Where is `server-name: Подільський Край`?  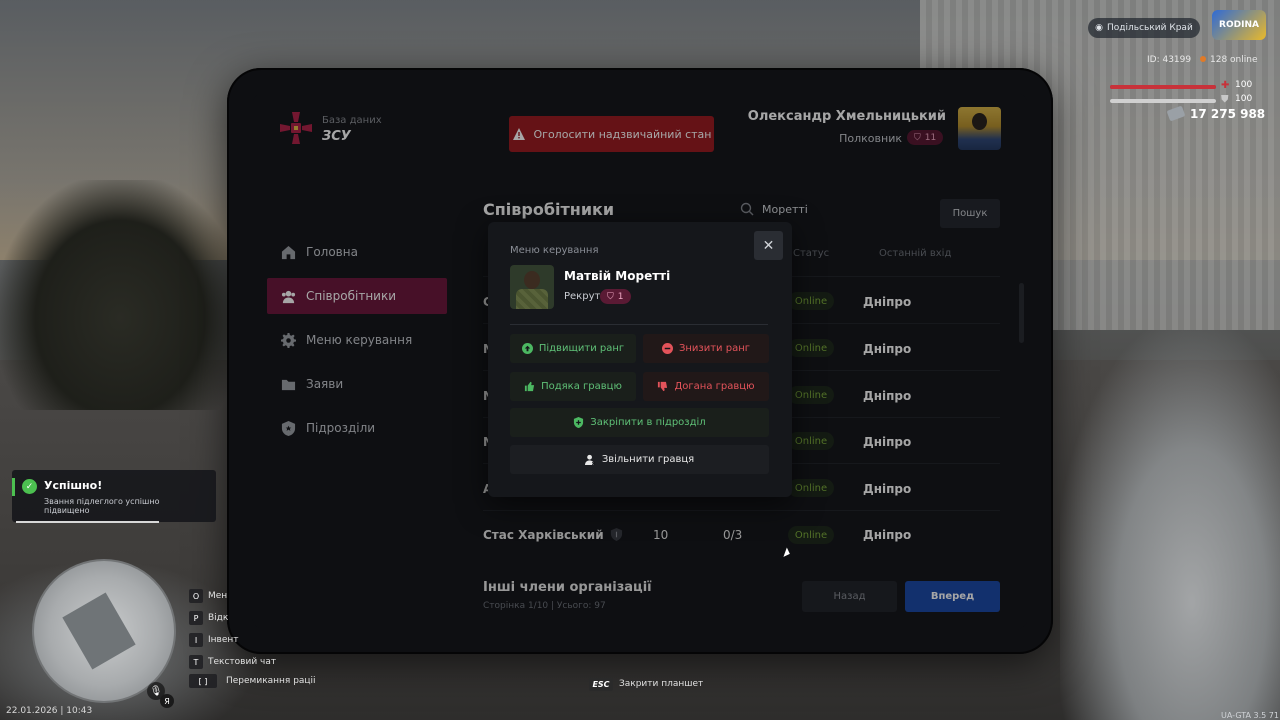
server-name: Подільський Край is located at coordinates (1150, 28).